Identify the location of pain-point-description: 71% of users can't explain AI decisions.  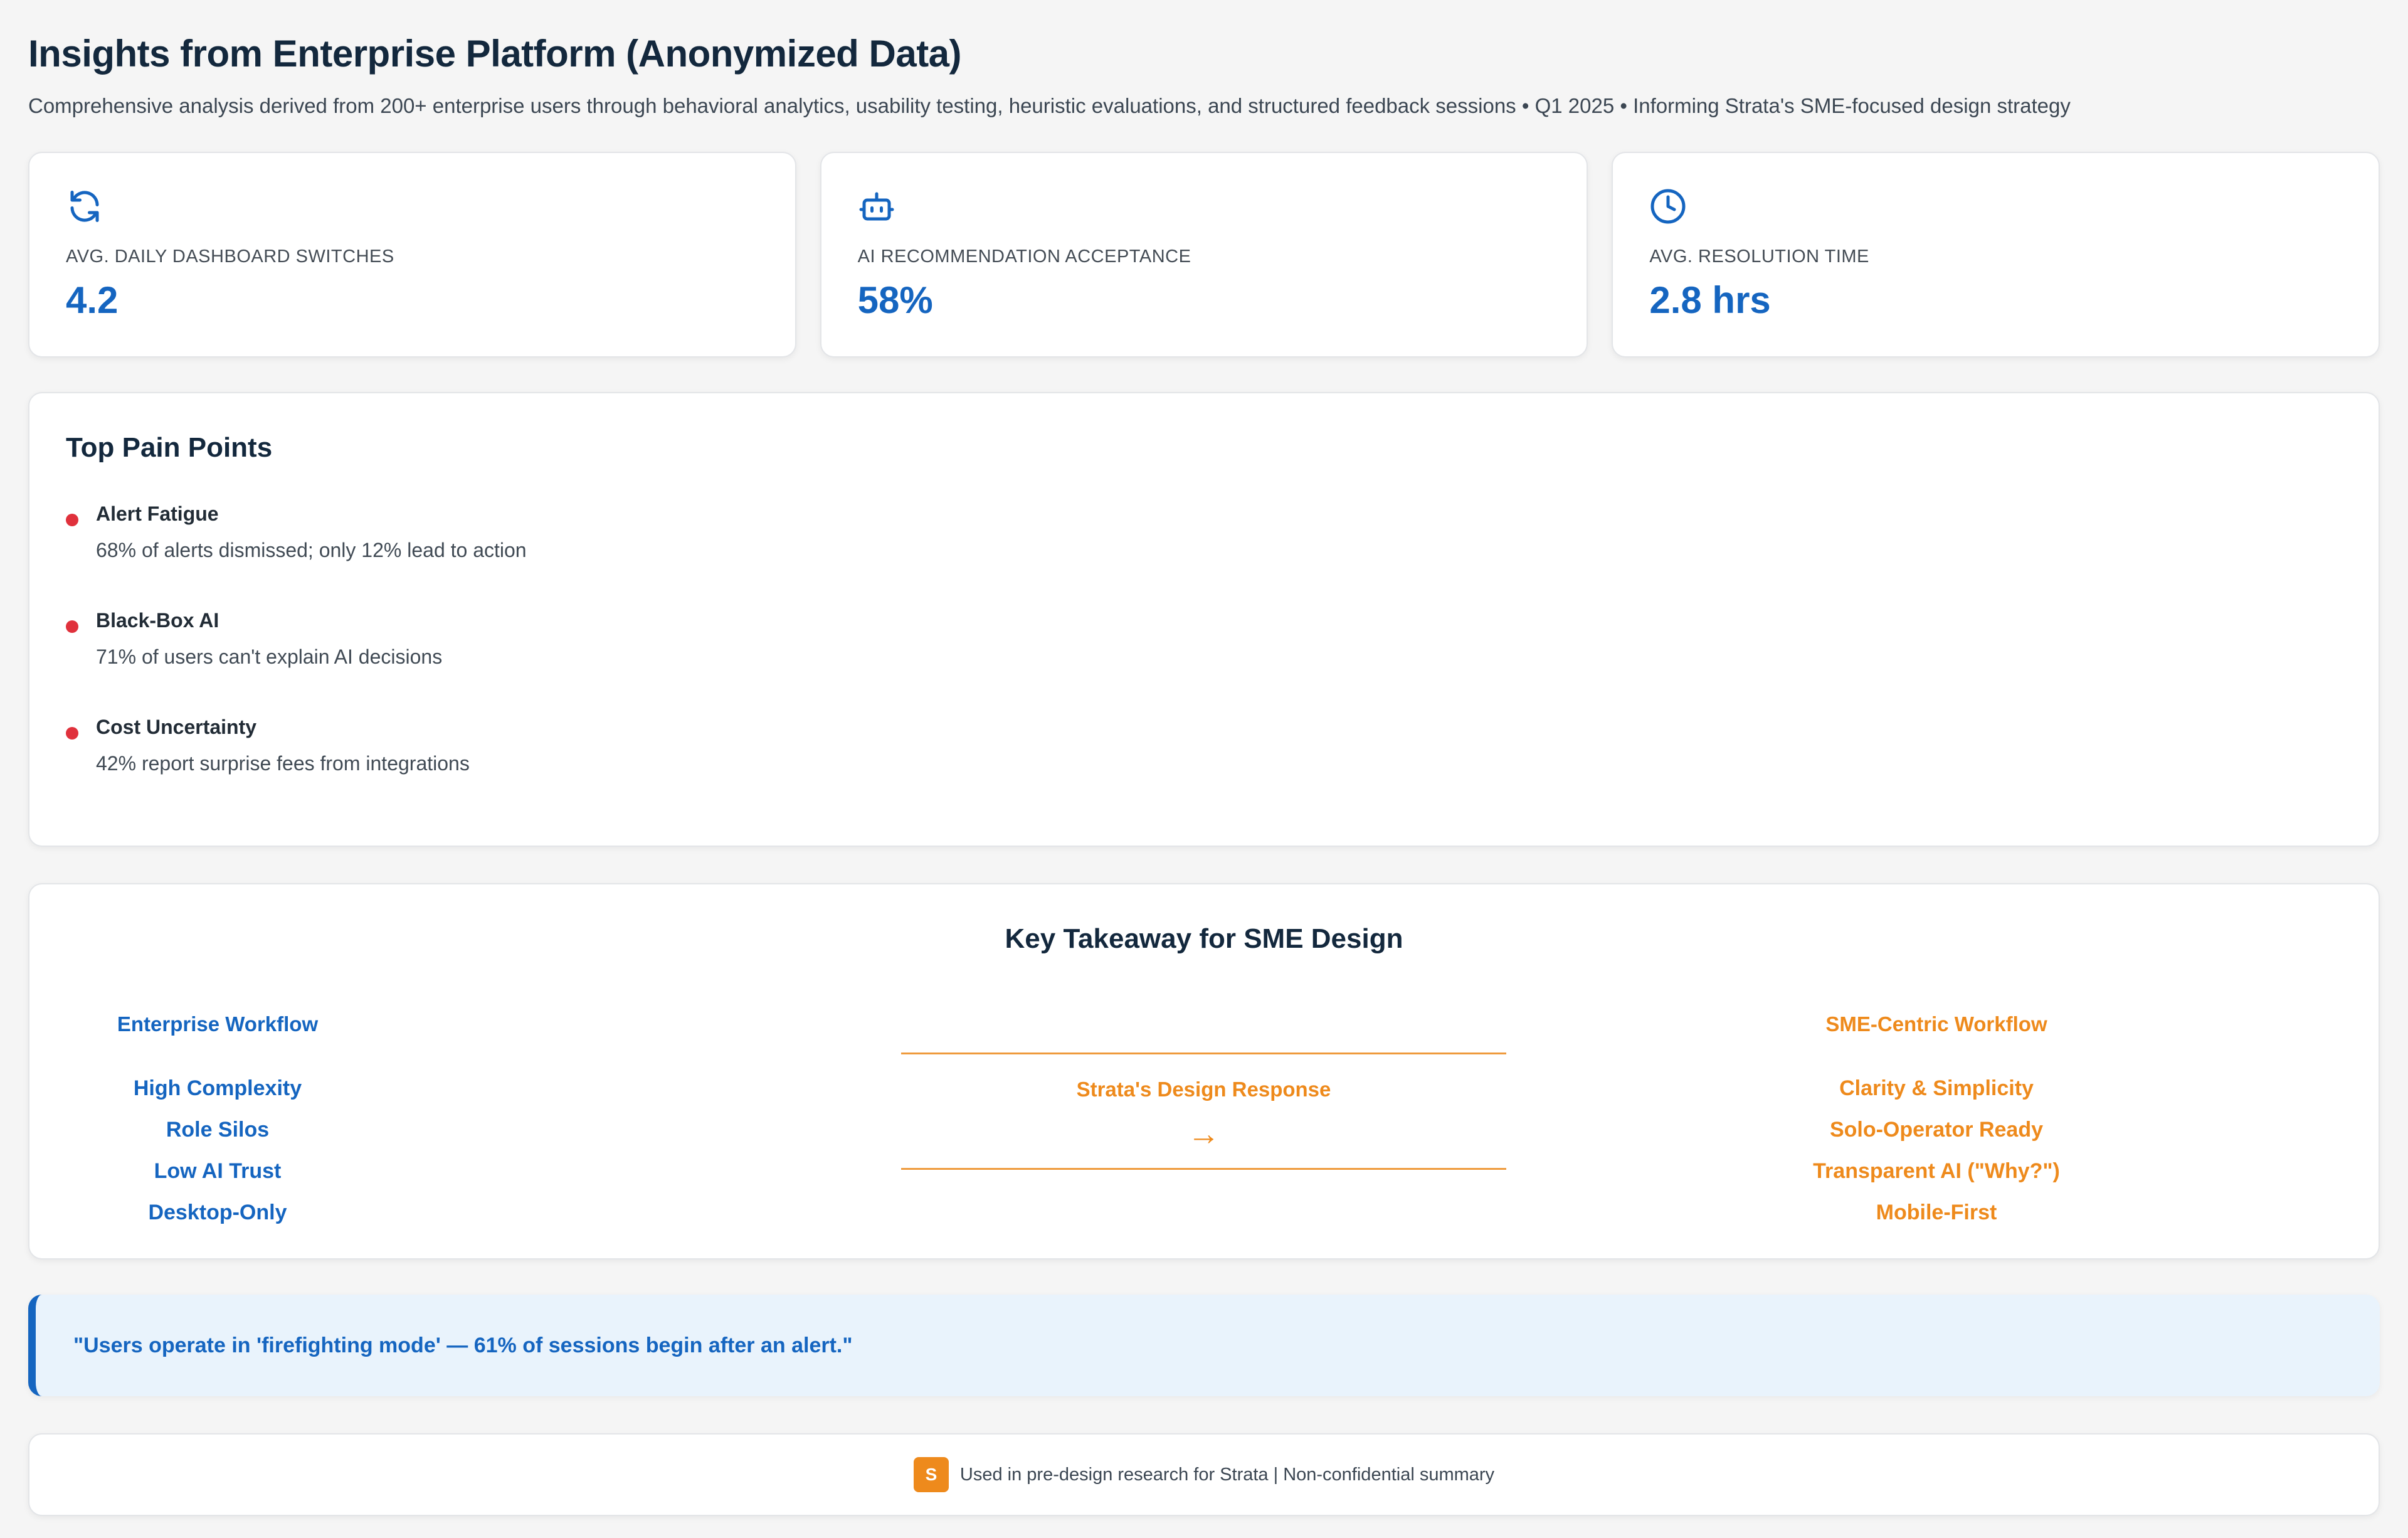
(269, 656).